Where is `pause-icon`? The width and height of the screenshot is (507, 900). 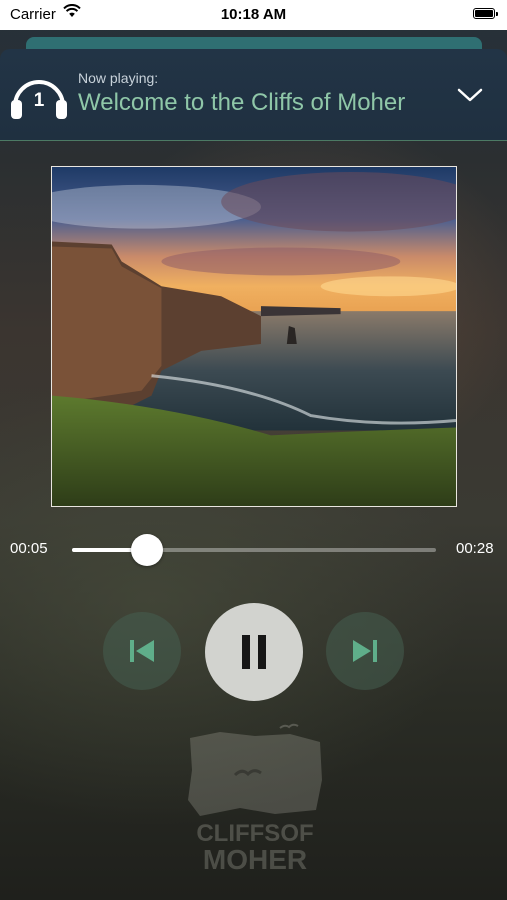 pause-icon is located at coordinates (254, 652).